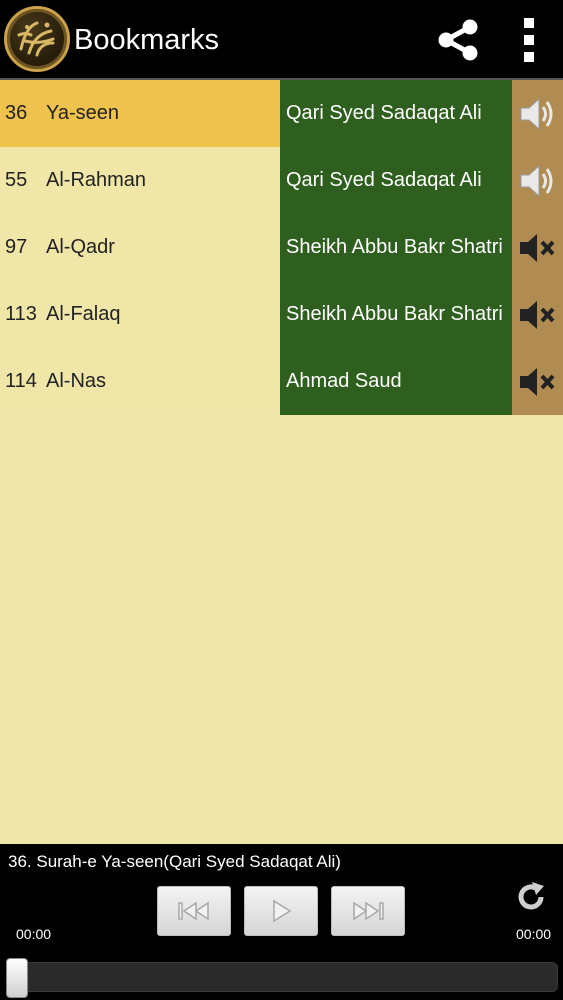 The height and width of the screenshot is (1000, 563). What do you see at coordinates (140, 247) in the screenshot?
I see `surah-cell: 97 Al-Qadr` at bounding box center [140, 247].